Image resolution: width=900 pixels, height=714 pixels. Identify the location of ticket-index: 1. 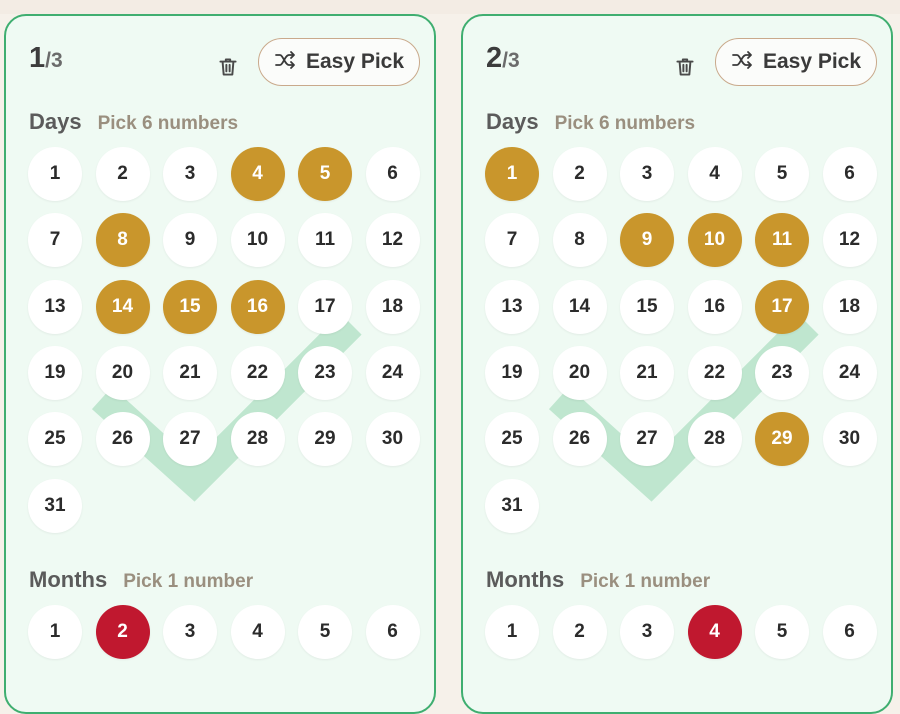
(37, 58).